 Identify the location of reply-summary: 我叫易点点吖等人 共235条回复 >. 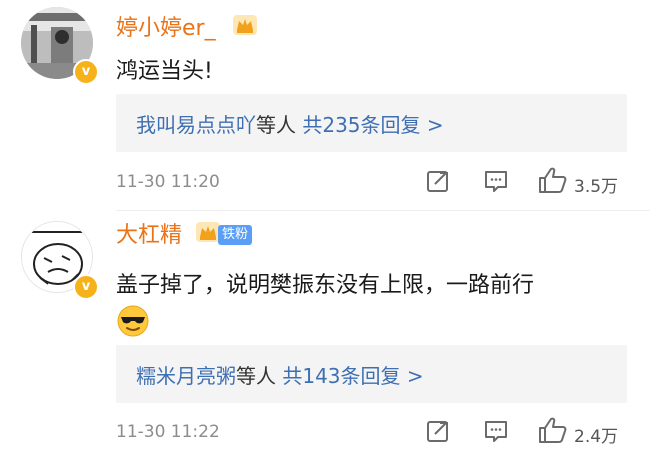
(371, 123).